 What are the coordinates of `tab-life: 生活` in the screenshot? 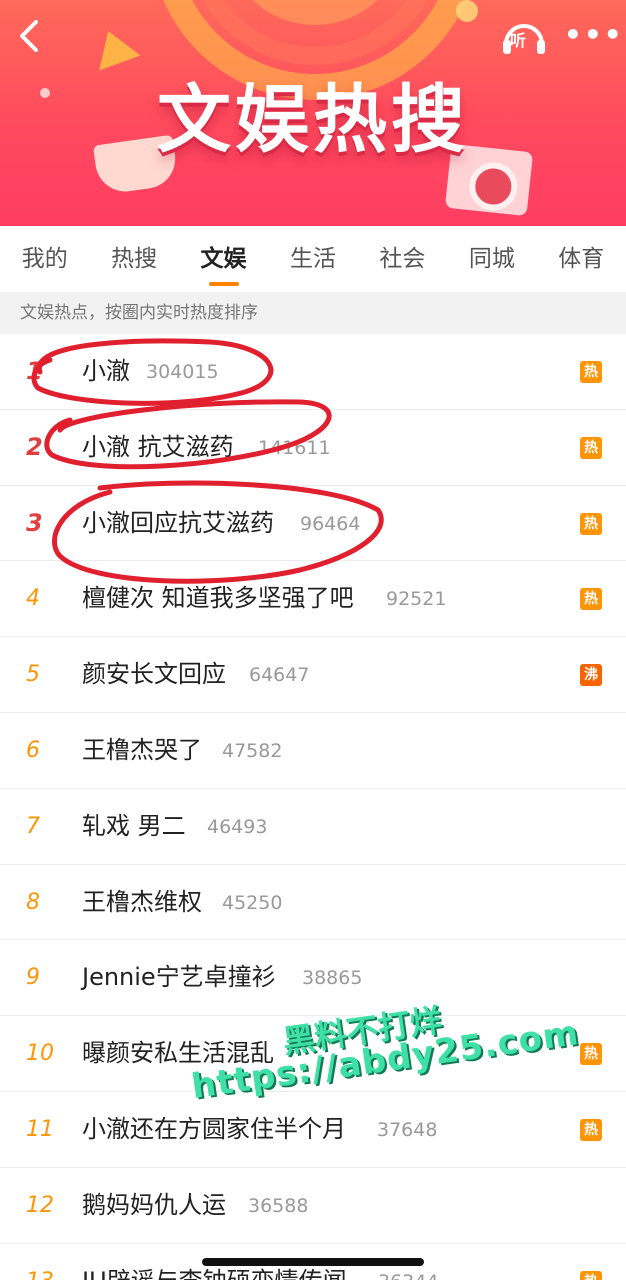 It's located at (312, 259).